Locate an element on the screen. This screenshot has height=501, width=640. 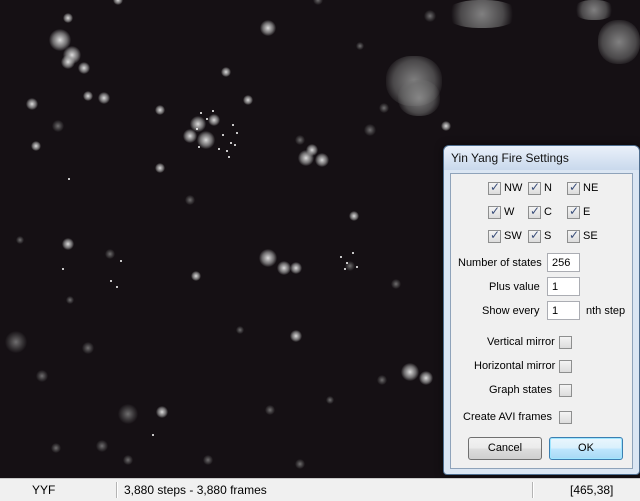
graph-states-checkbox is located at coordinates (565, 390).